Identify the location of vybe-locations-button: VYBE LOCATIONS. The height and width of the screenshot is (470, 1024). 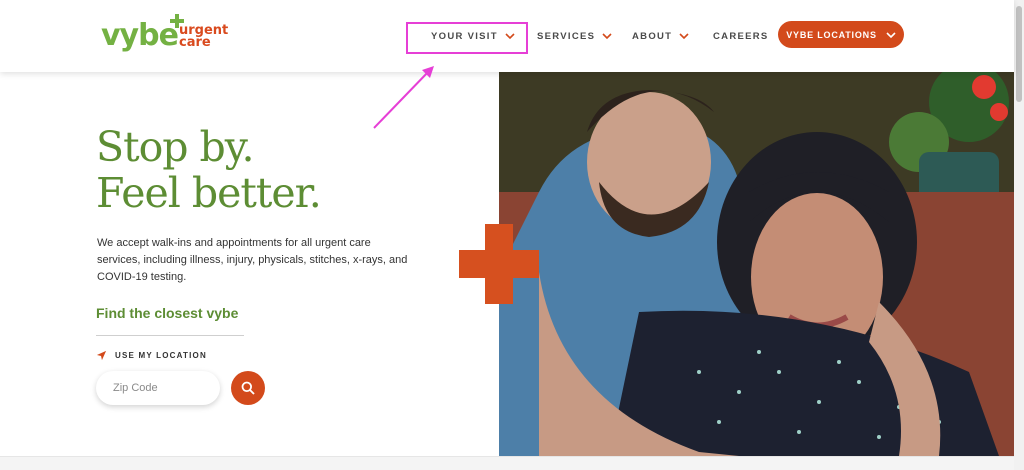
(841, 34).